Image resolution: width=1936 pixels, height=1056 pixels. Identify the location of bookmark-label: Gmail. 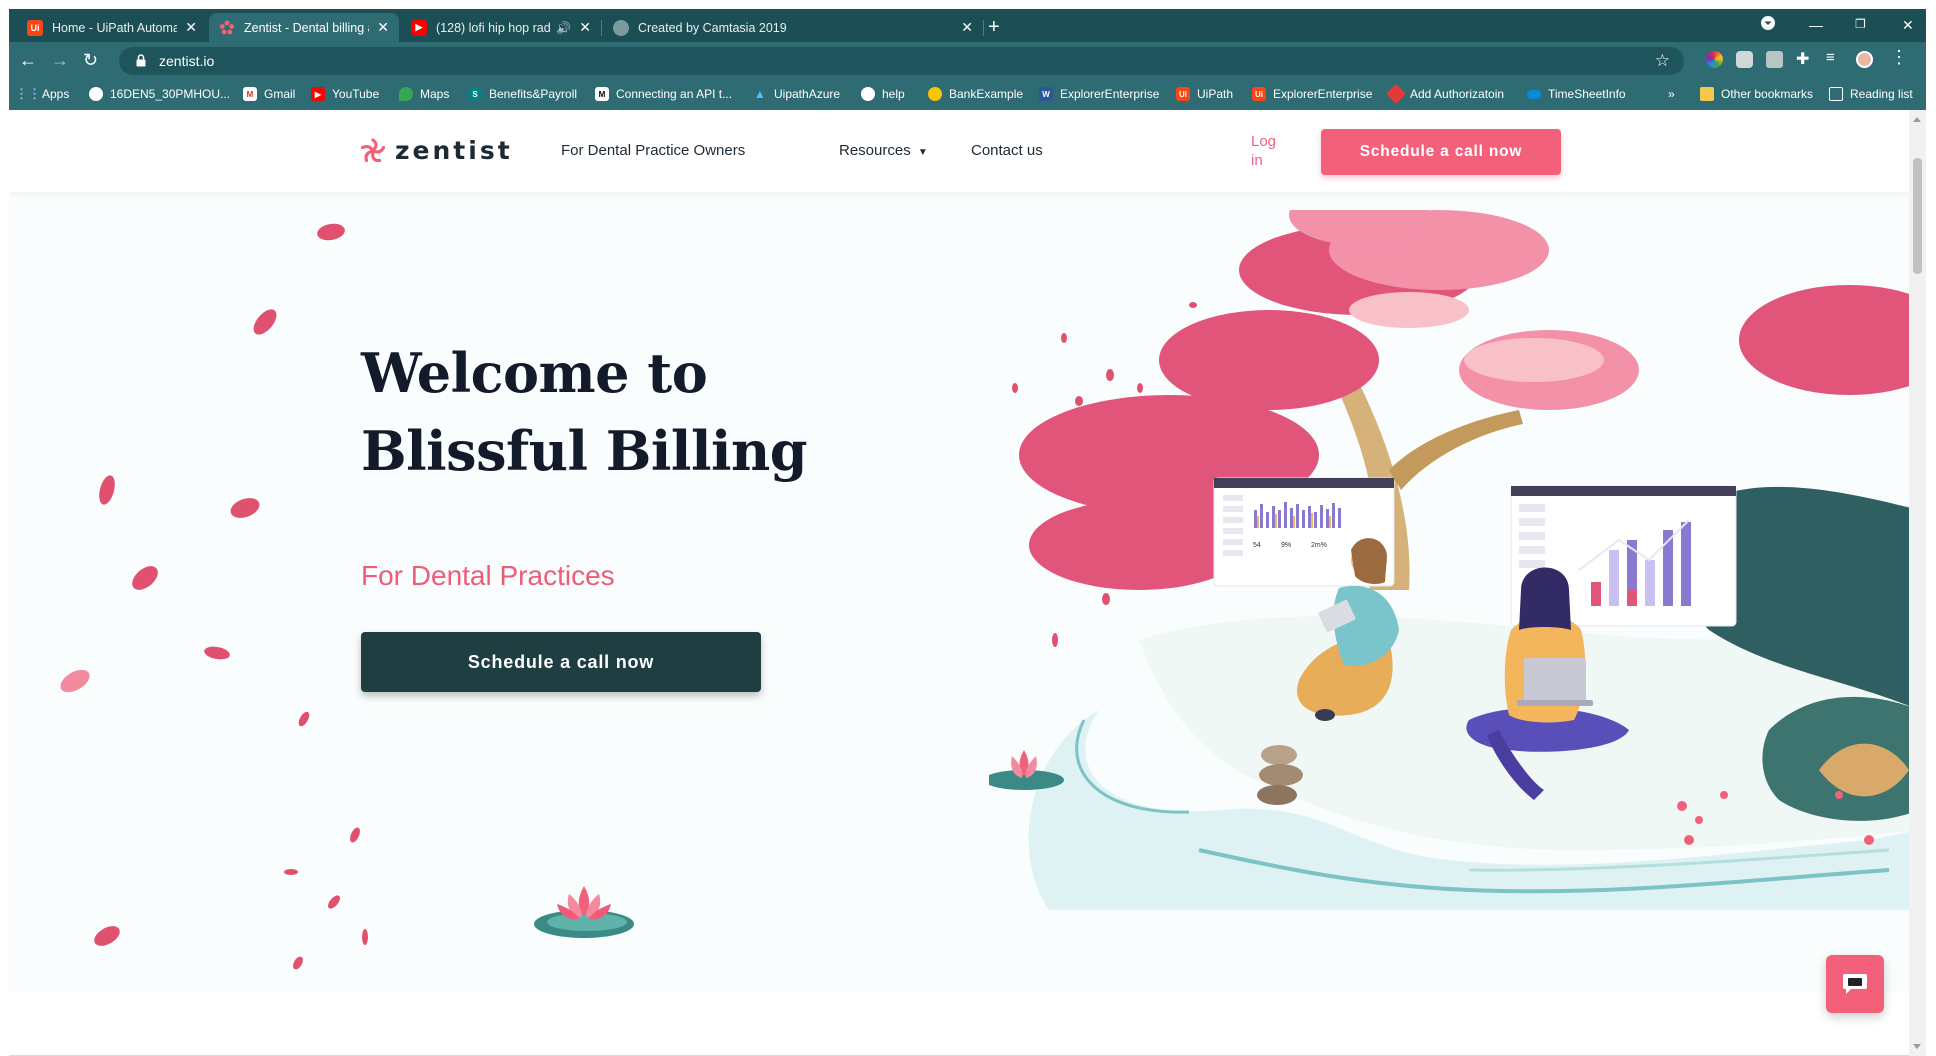
(280, 94).